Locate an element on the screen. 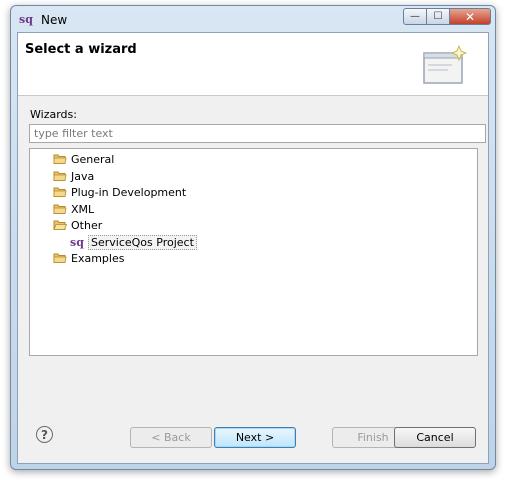  minimize-button: — is located at coordinates (415, 16).